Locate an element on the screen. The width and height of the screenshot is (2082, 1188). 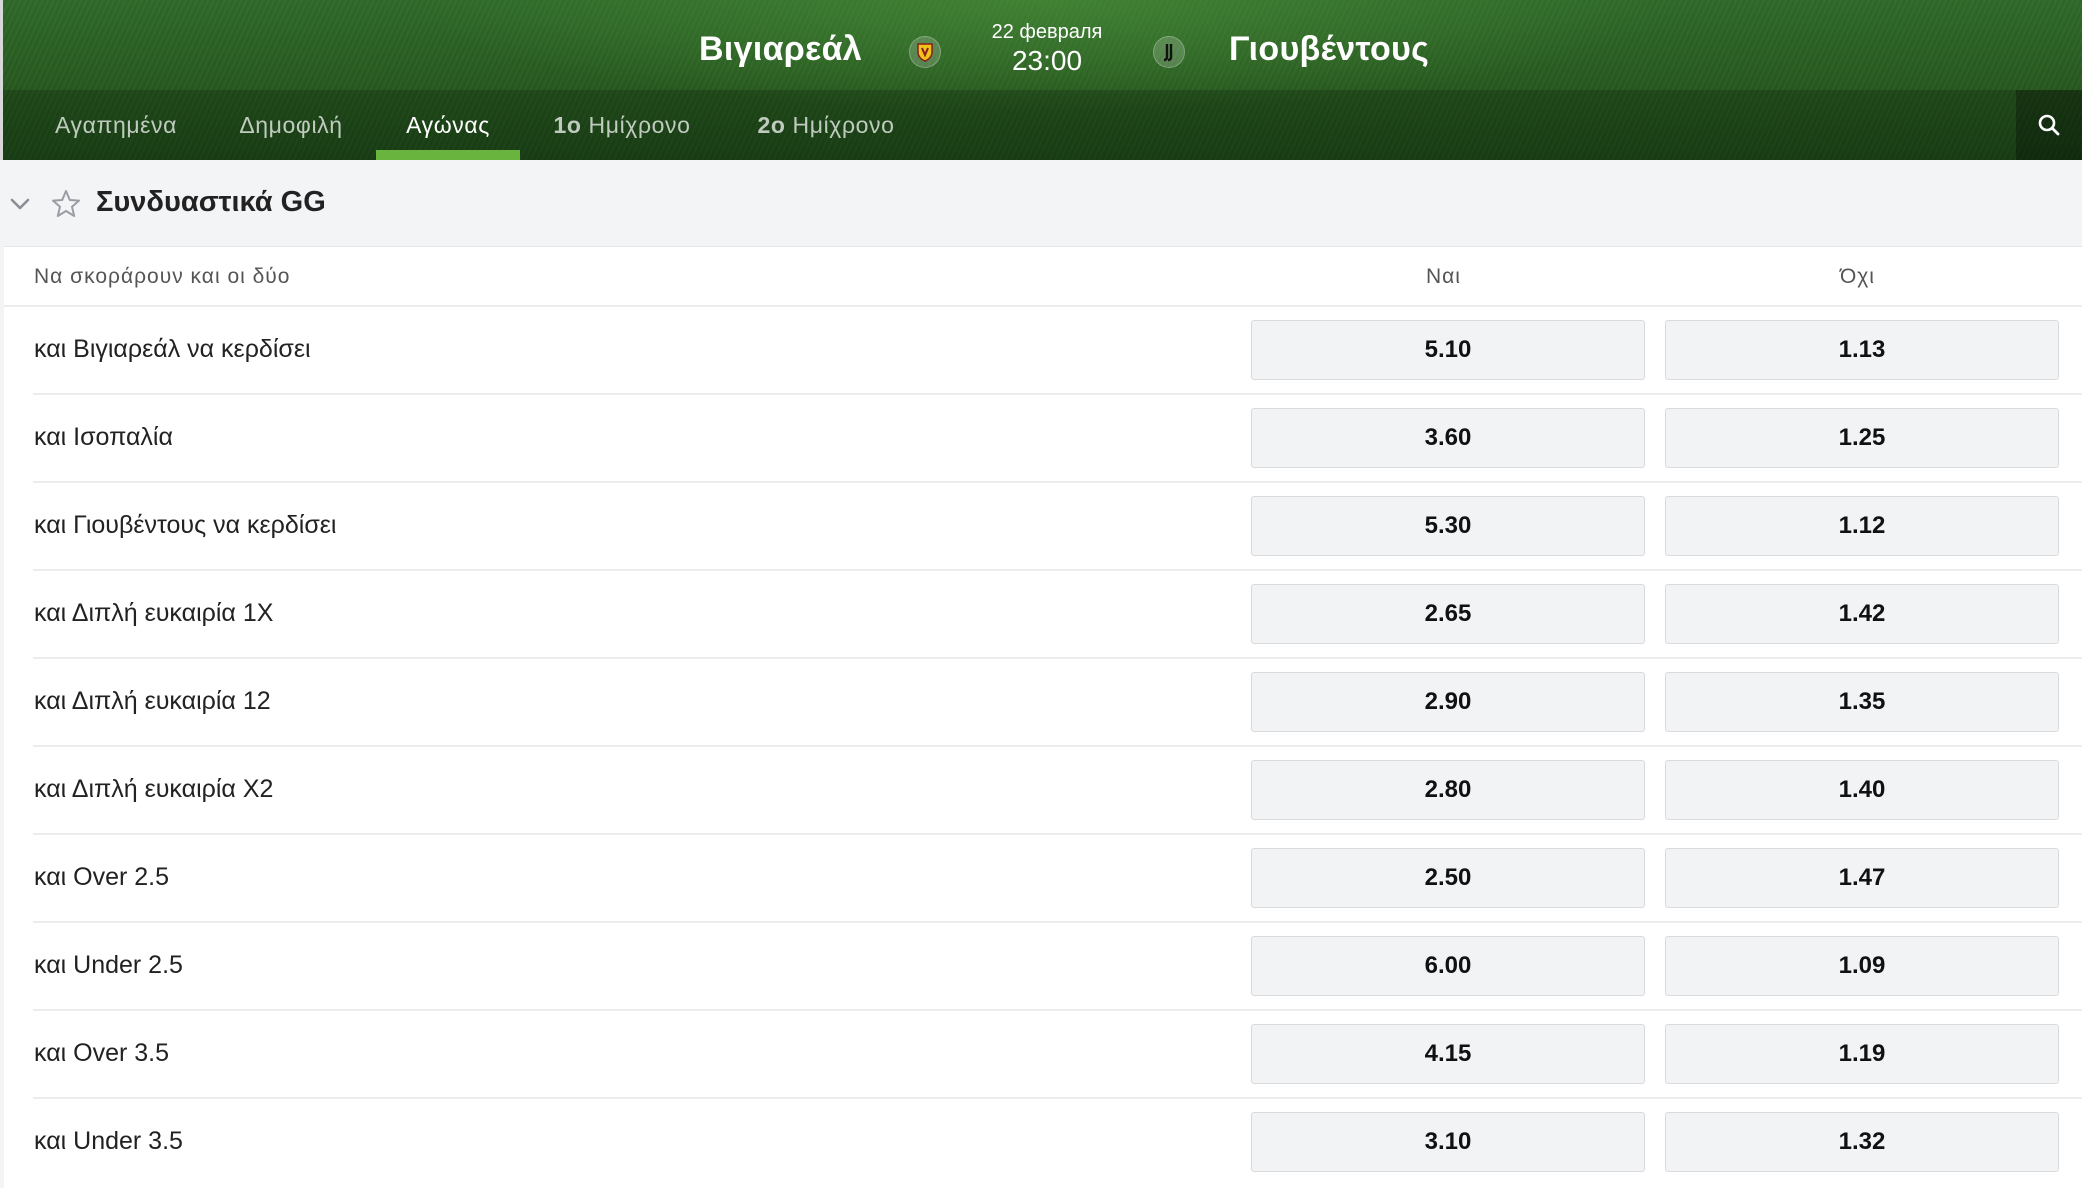
tab-label: Δημοφιλή is located at coordinates (291, 125).